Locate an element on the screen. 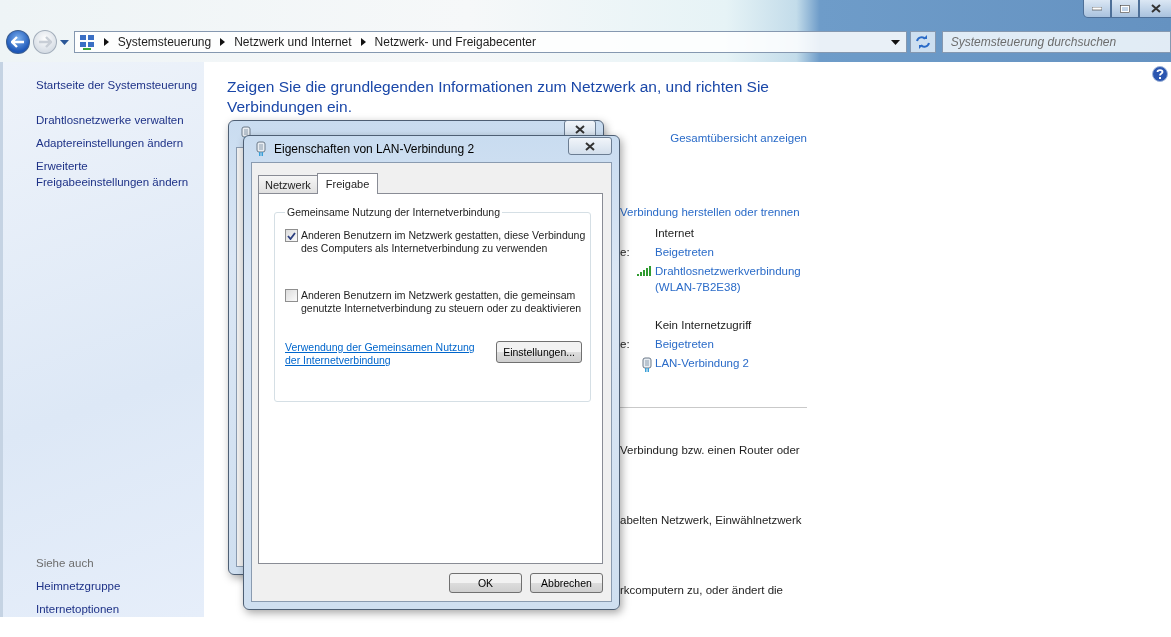  breadcrumb-item: Netzwerk- und Freigabecenter is located at coordinates (455, 42).